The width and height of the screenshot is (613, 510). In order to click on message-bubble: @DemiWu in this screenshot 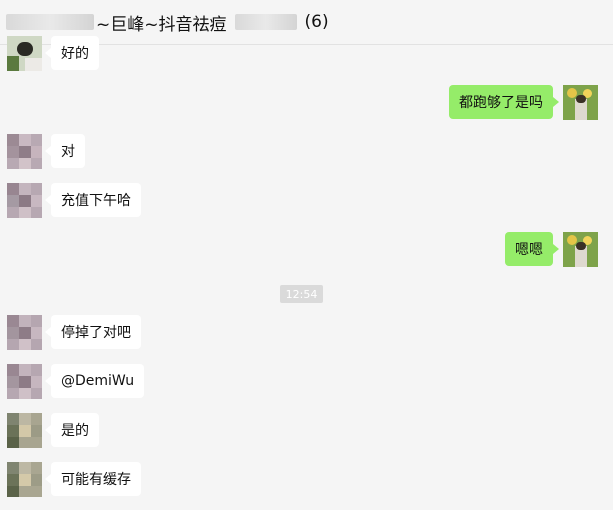, I will do `click(94, 381)`.